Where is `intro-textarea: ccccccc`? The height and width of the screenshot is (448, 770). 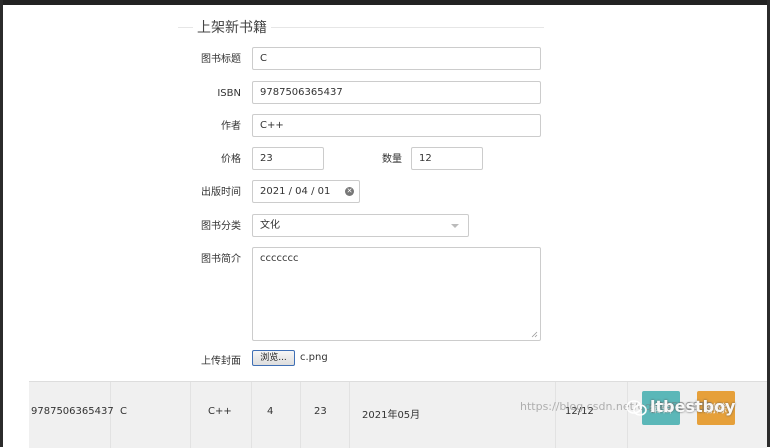
intro-textarea: ccccccc is located at coordinates (396, 294).